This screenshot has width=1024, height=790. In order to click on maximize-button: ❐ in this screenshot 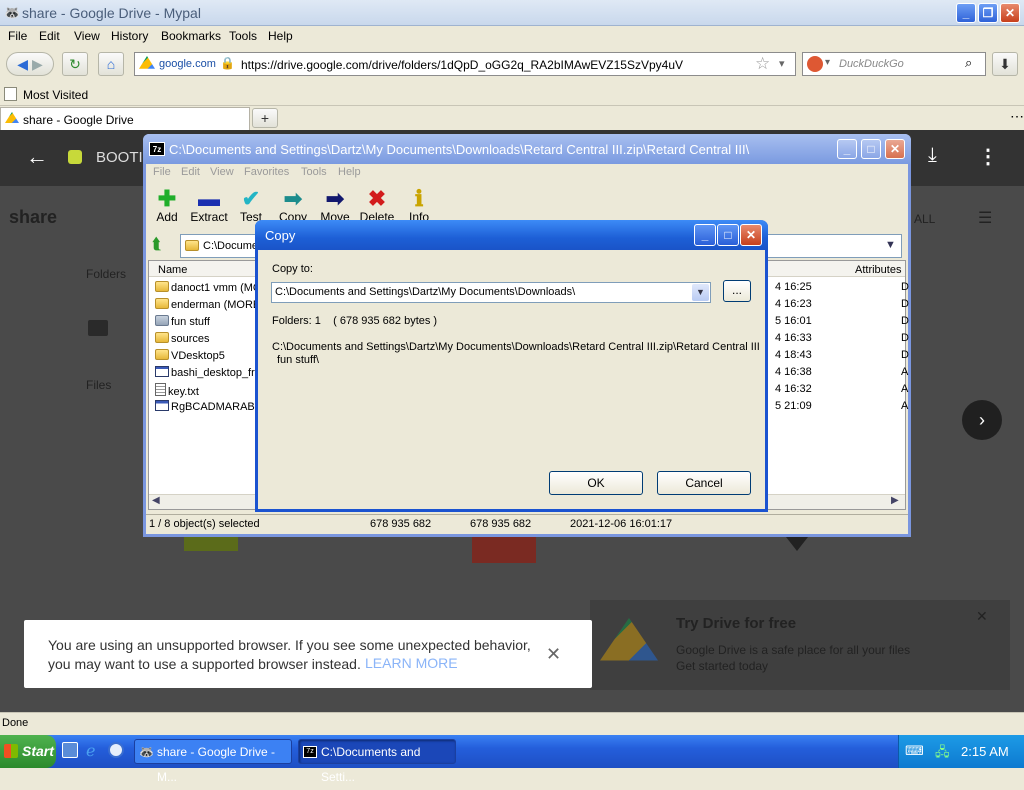, I will do `click(988, 13)`.